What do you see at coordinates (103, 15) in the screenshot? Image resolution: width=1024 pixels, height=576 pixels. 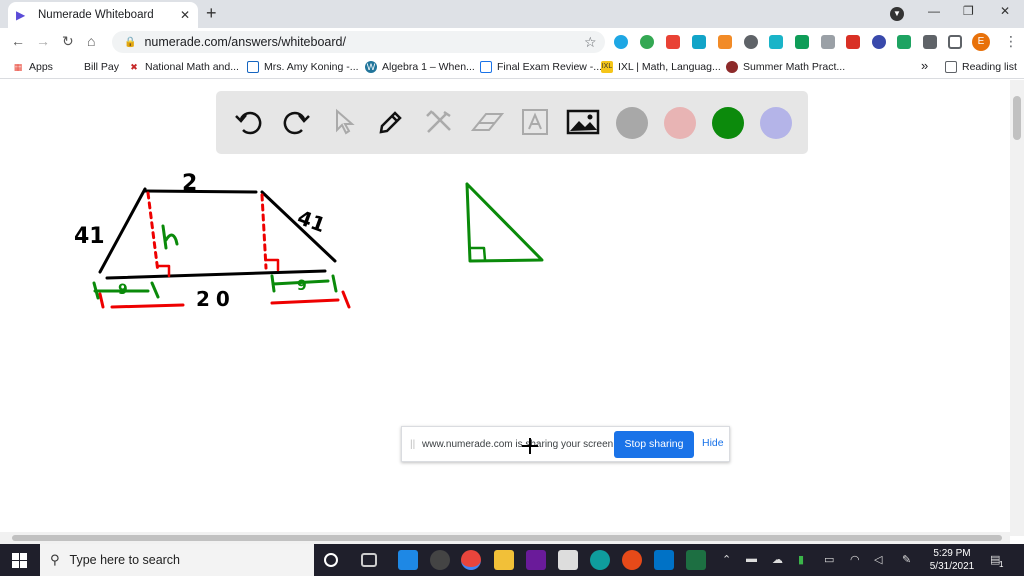 I see `tab-numerade-whiteboard: ▶ Numerade Whiteboard ✕` at bounding box center [103, 15].